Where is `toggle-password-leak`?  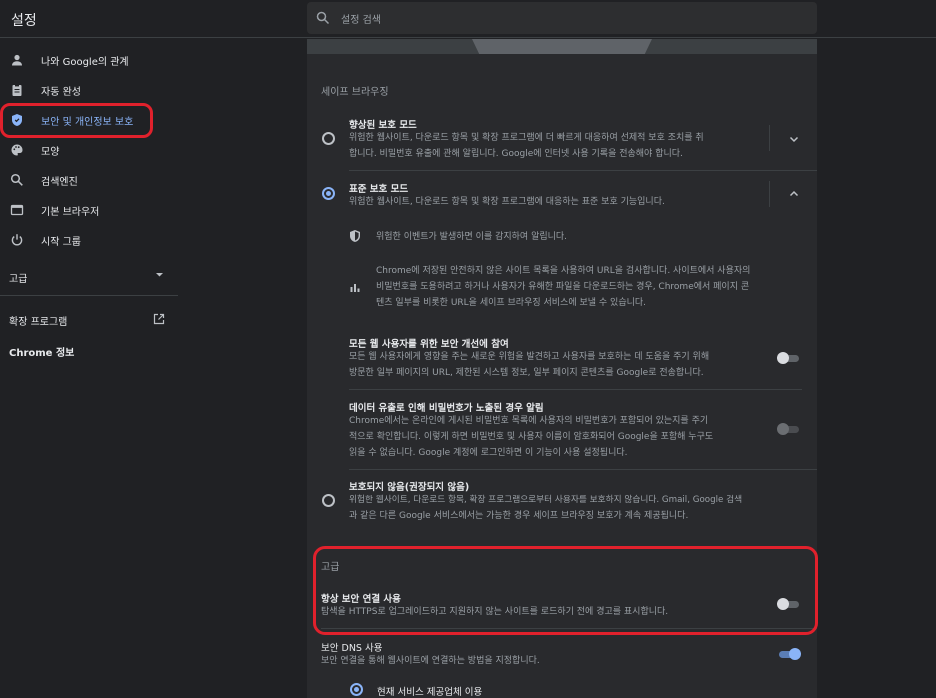
toggle-password-leak is located at coordinates (789, 429).